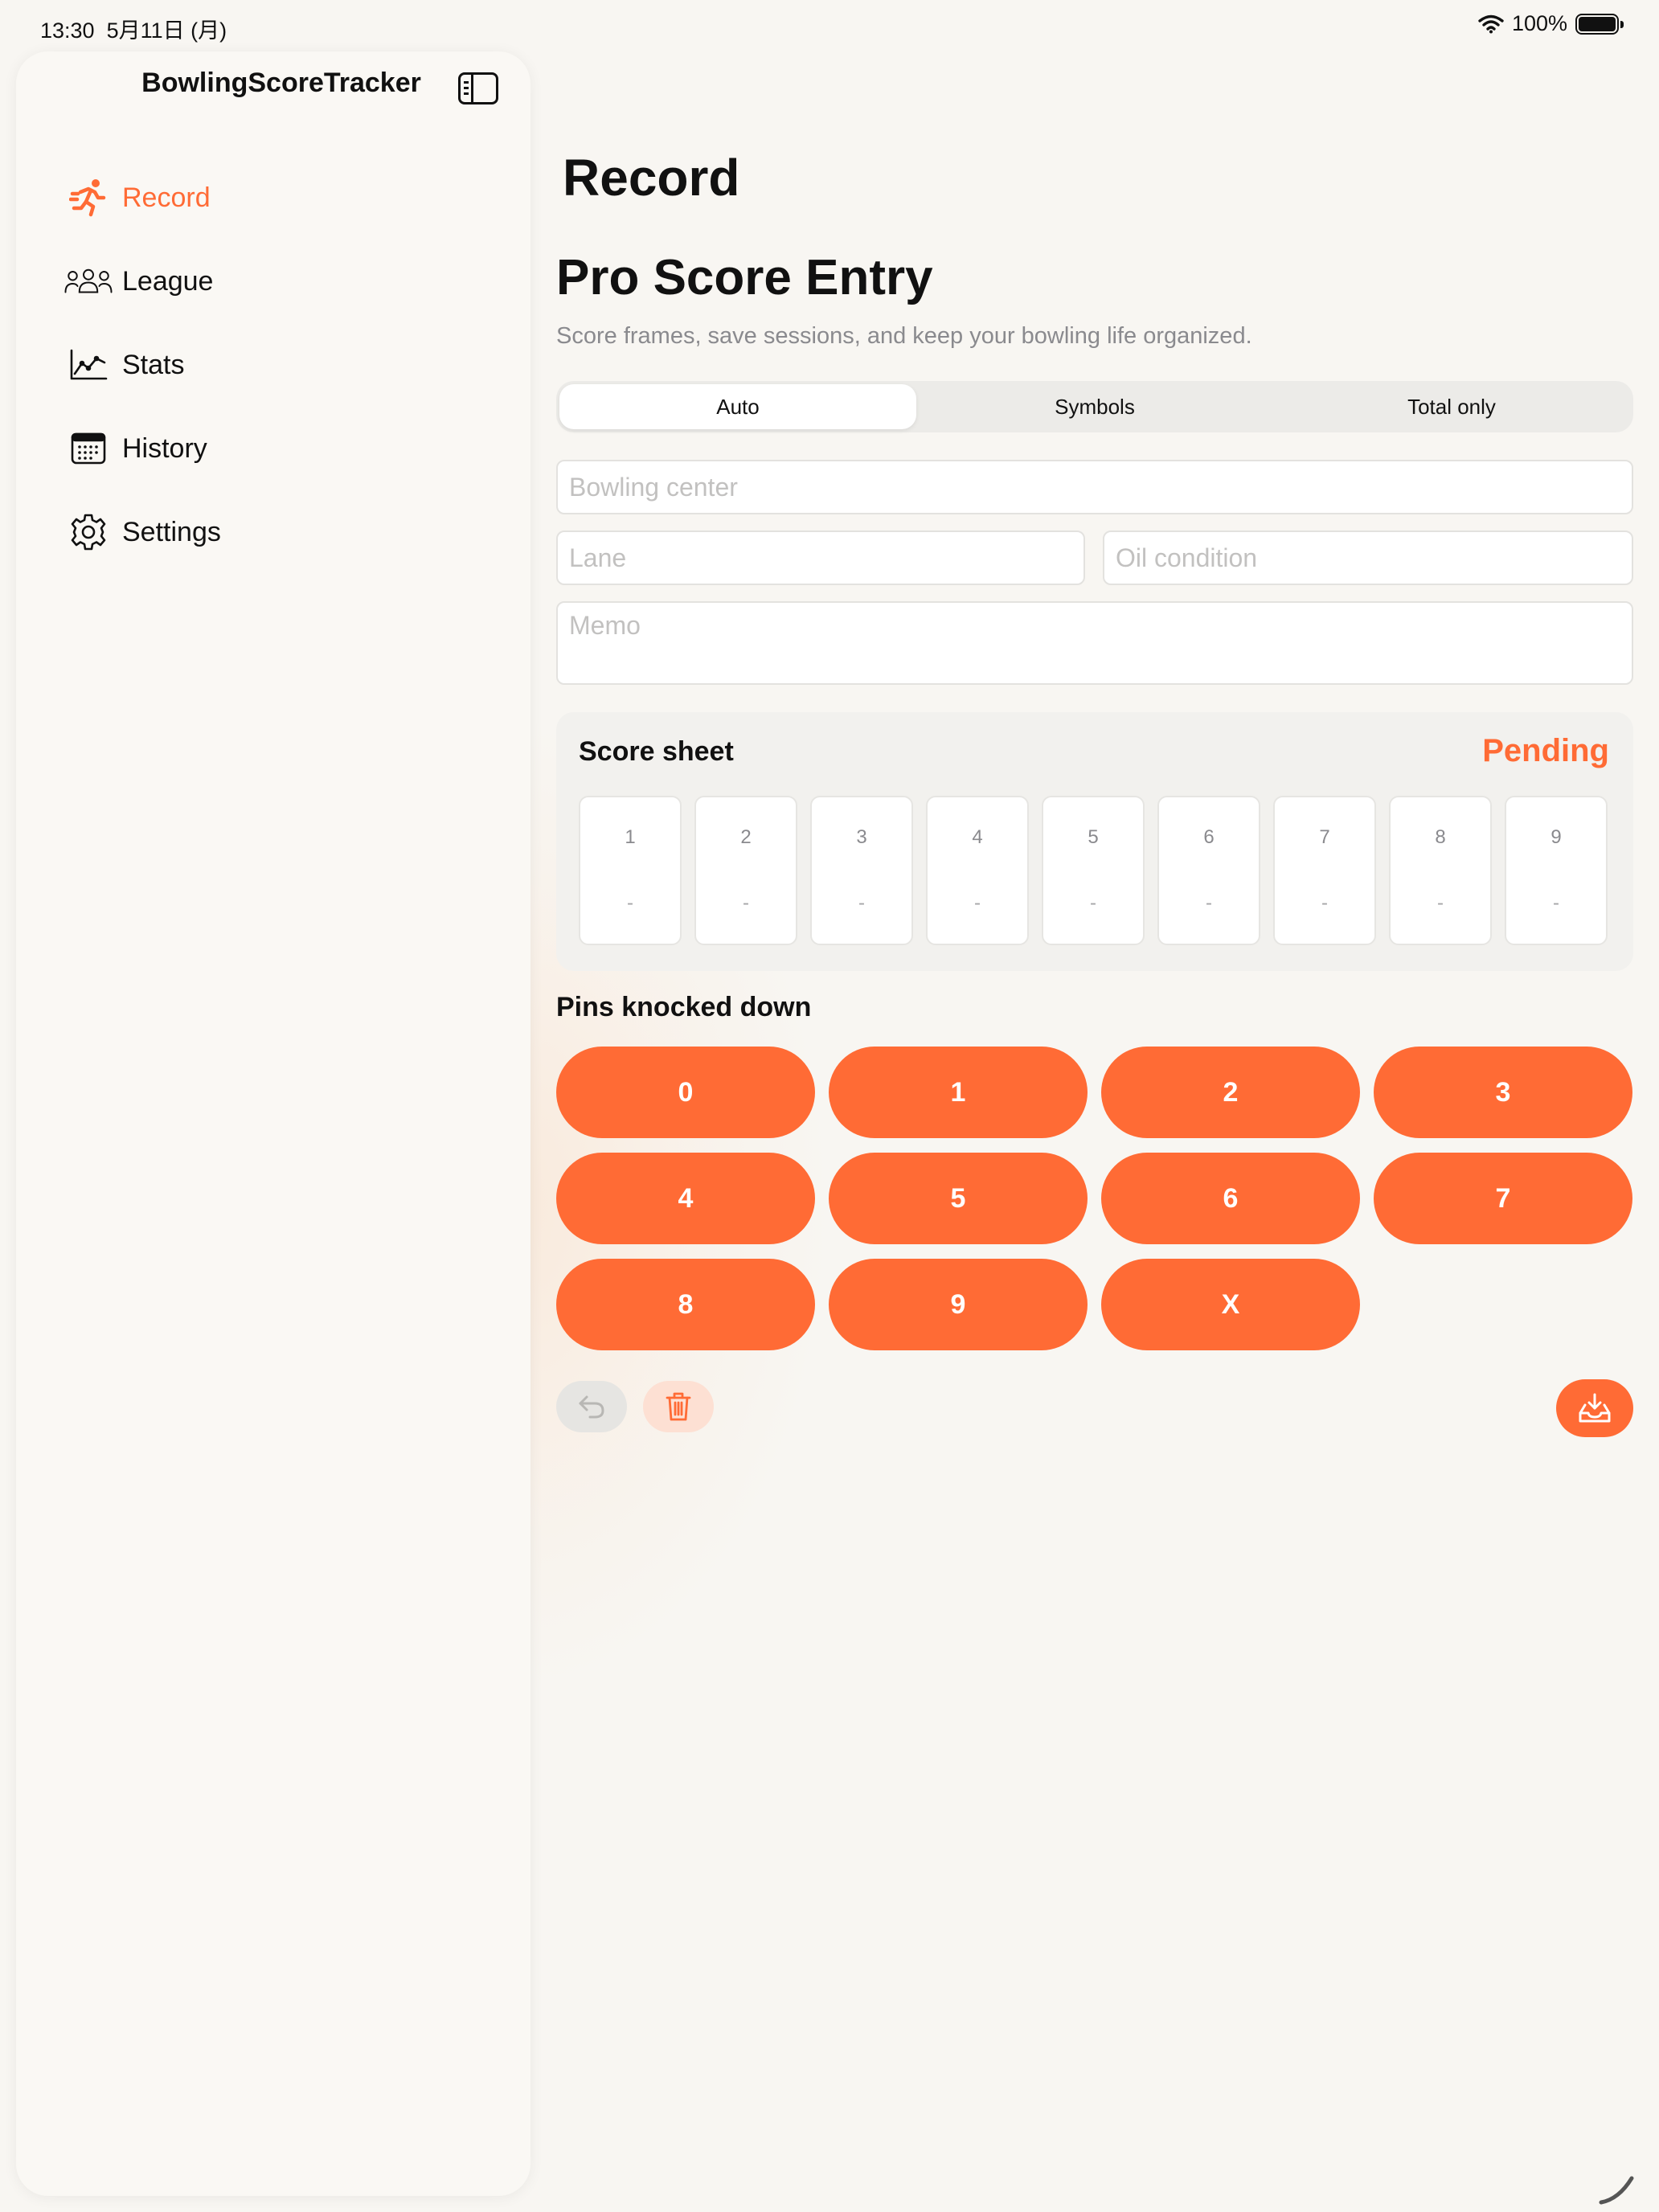  I want to click on tray-download-icon, so click(1595, 1408).